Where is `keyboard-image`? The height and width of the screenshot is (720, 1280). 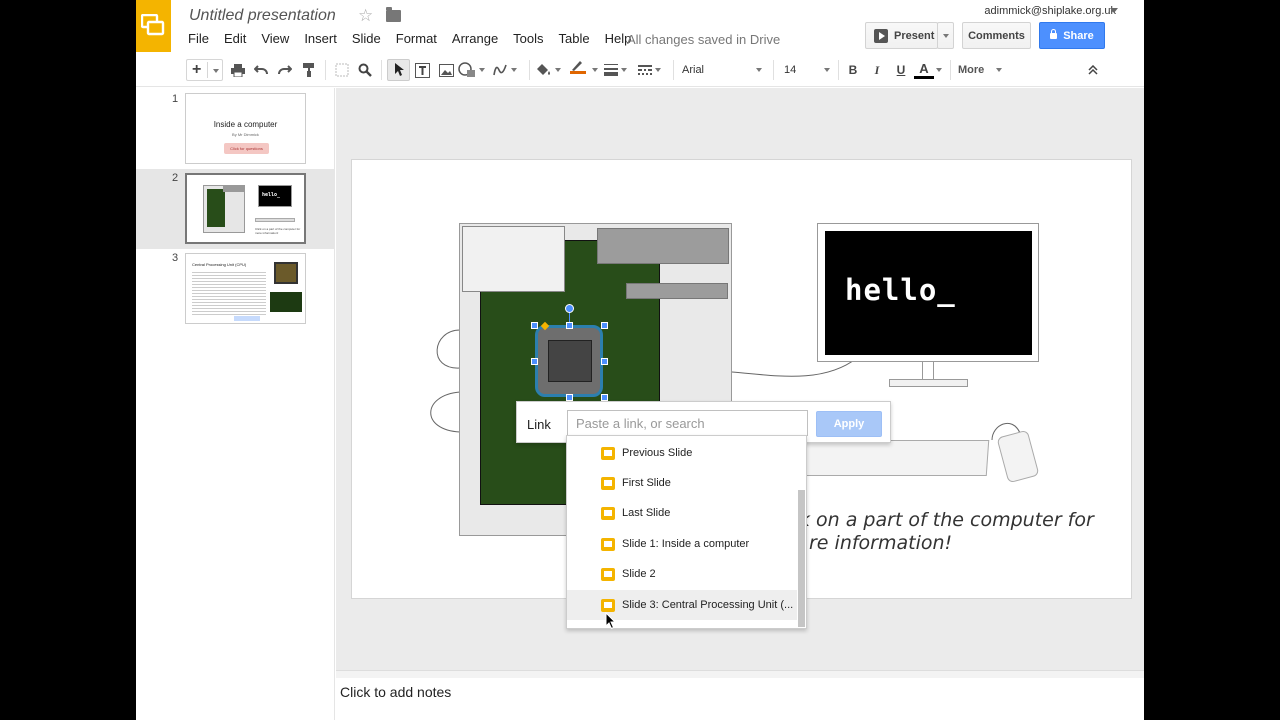 keyboard-image is located at coordinates (895, 458).